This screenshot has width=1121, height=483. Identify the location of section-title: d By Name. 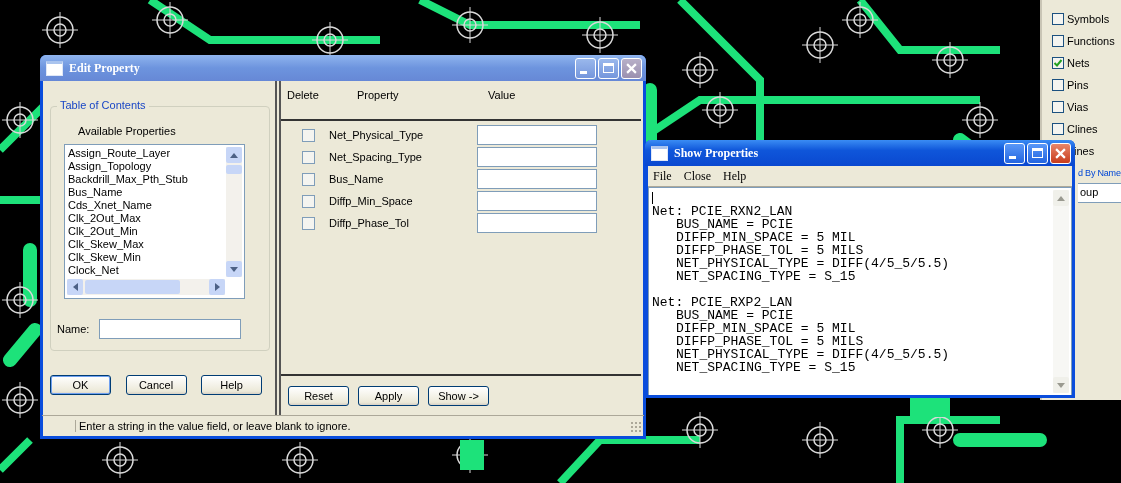
(1099, 173).